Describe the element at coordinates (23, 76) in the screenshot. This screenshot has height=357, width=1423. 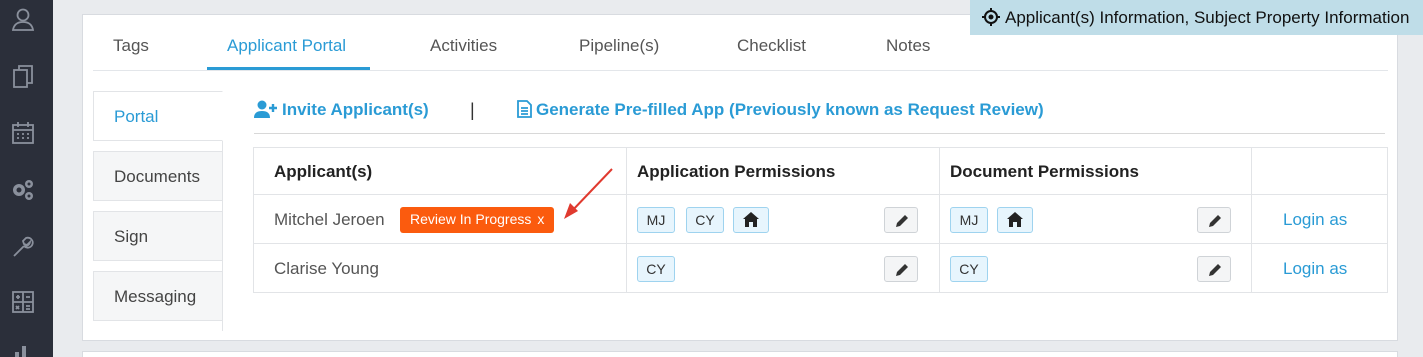
I see `documents-icon` at that location.